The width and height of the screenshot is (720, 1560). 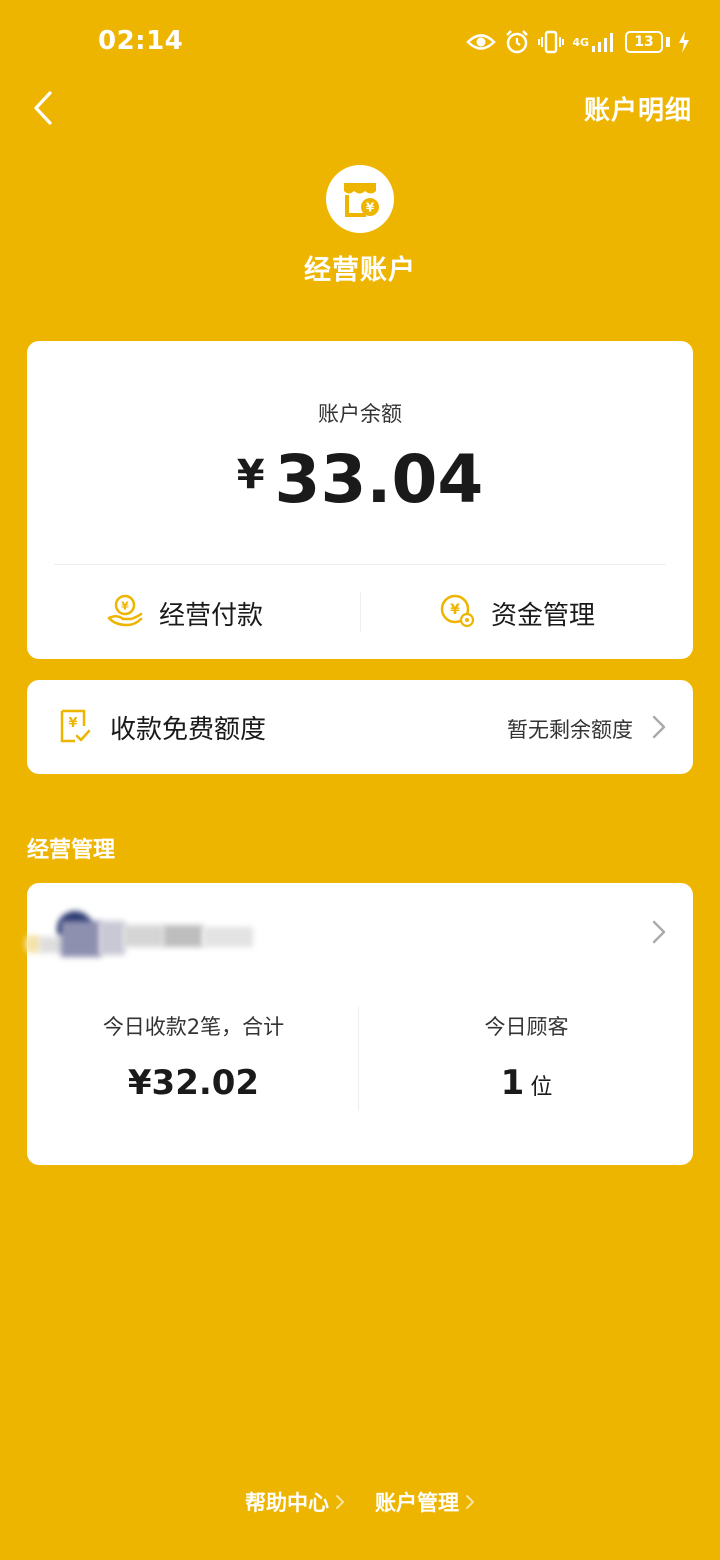 I want to click on coin-gear-icon: ¥, so click(x=457, y=613).